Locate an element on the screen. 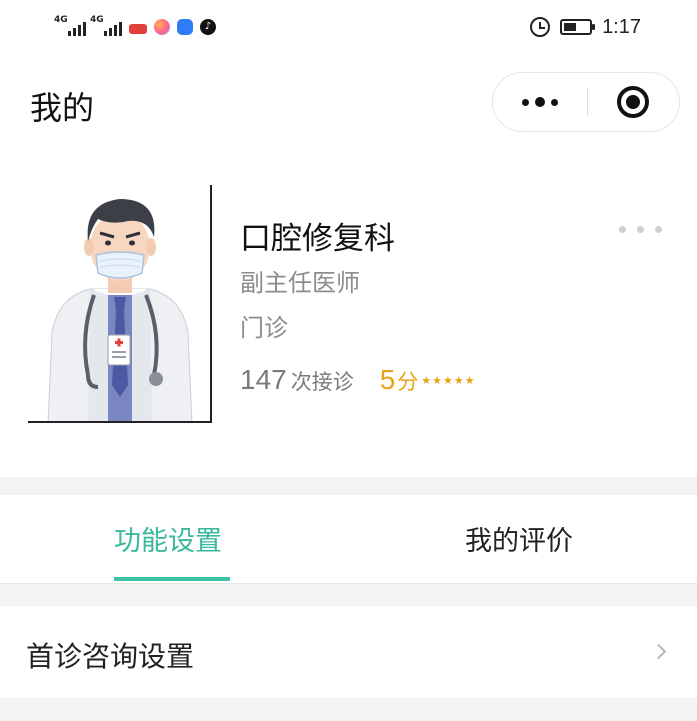 The height and width of the screenshot is (721, 697). status-right: 1:17 is located at coordinates (585, 27).